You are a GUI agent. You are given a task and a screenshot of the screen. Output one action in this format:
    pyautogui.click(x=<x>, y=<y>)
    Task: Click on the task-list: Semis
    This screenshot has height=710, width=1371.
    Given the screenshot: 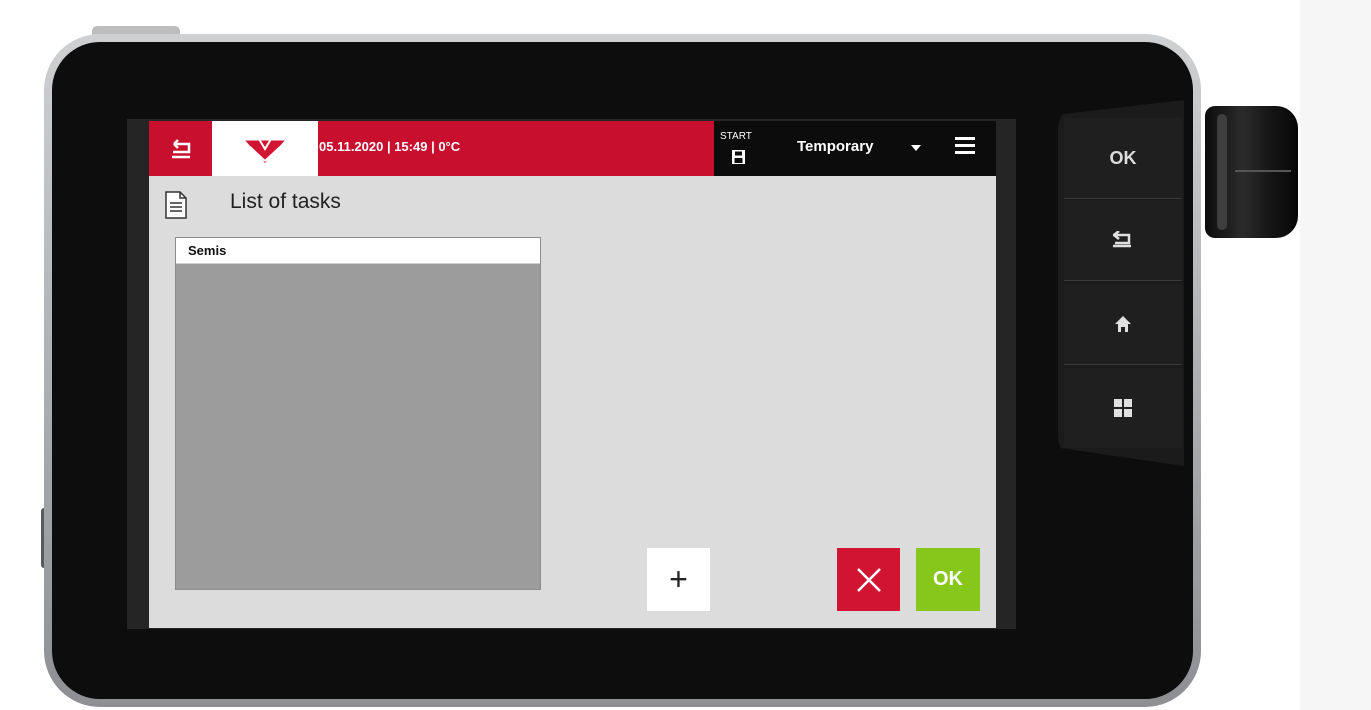 What is the action you would take?
    pyautogui.click(x=358, y=413)
    